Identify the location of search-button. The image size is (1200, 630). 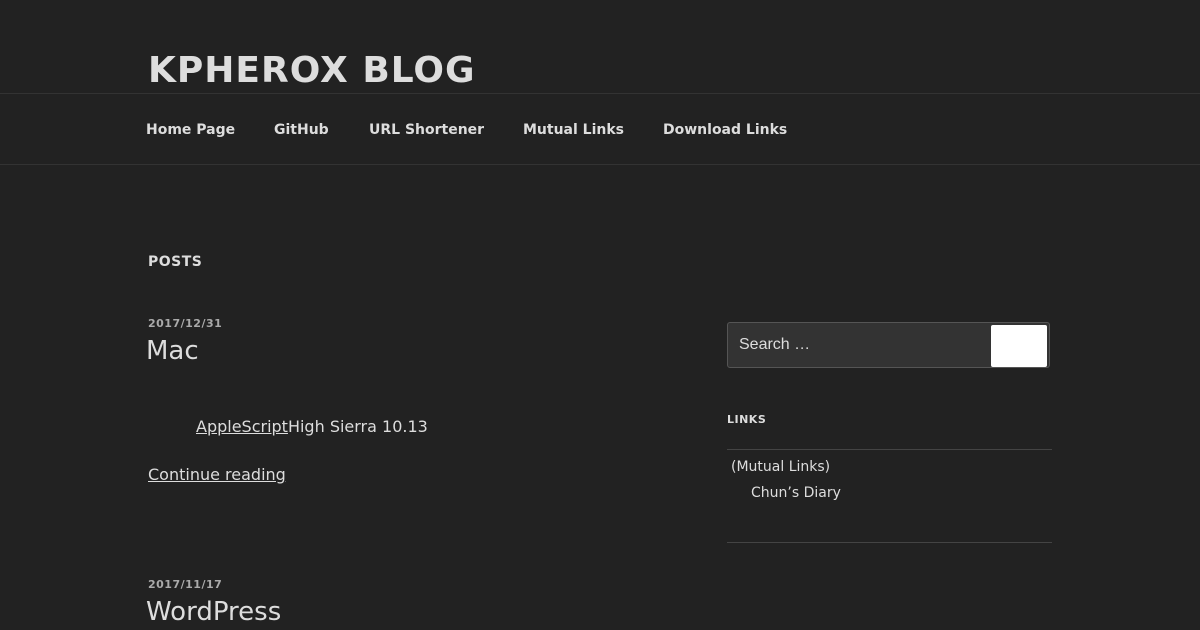
(1019, 346).